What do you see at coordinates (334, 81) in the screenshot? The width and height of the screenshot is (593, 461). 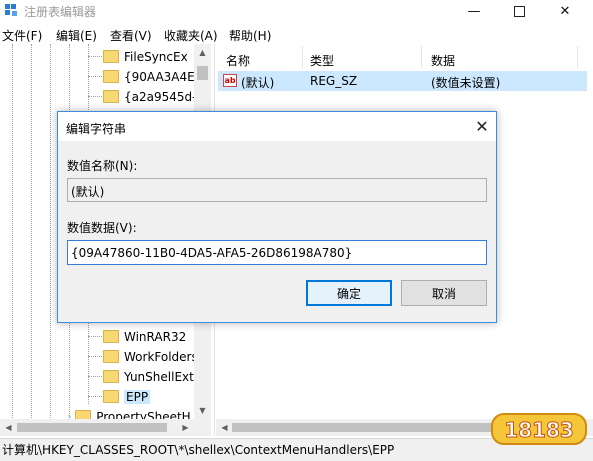 I see `value-type: REG_SZ` at bounding box center [334, 81].